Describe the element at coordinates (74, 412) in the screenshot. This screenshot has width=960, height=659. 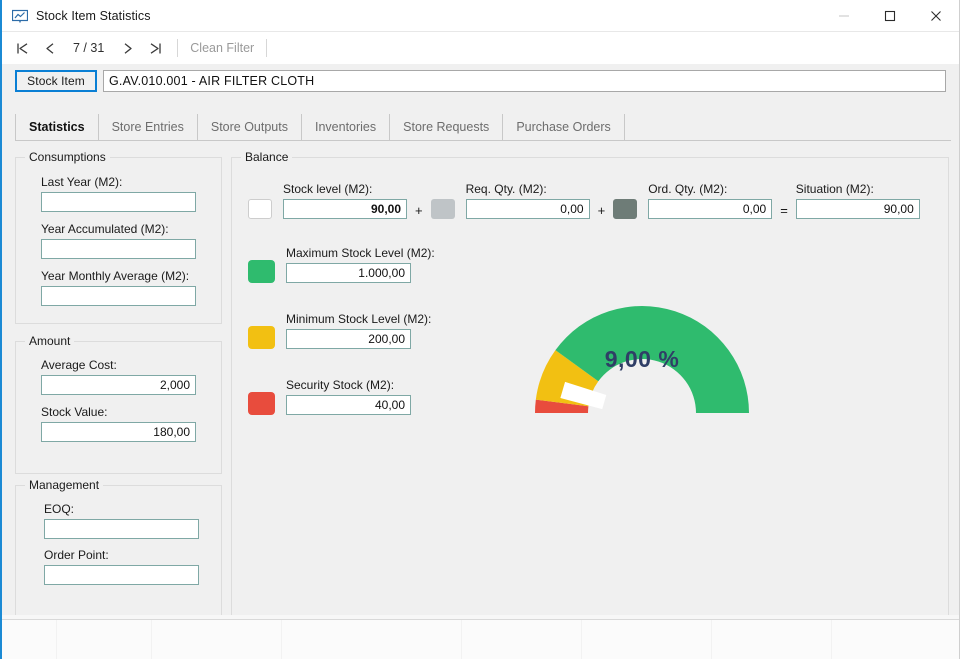
I see `stock-value-label: Stock Value:` at that location.